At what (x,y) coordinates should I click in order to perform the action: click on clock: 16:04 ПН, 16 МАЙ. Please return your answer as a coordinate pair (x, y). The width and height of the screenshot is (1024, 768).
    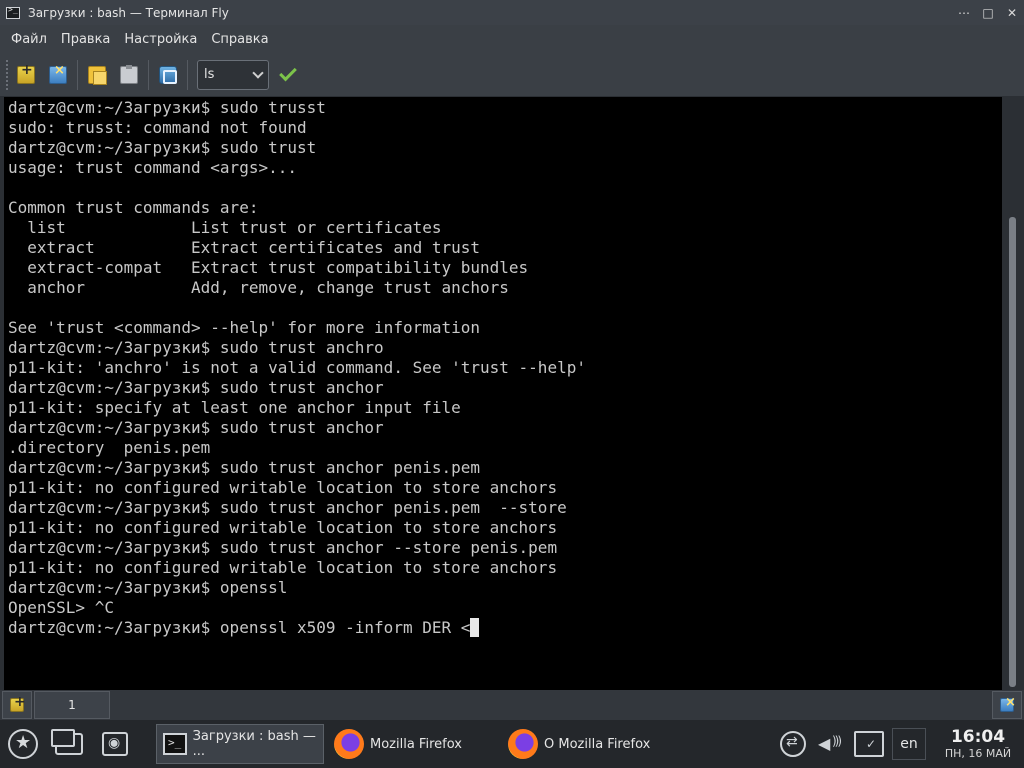
    Looking at the image, I should click on (978, 744).